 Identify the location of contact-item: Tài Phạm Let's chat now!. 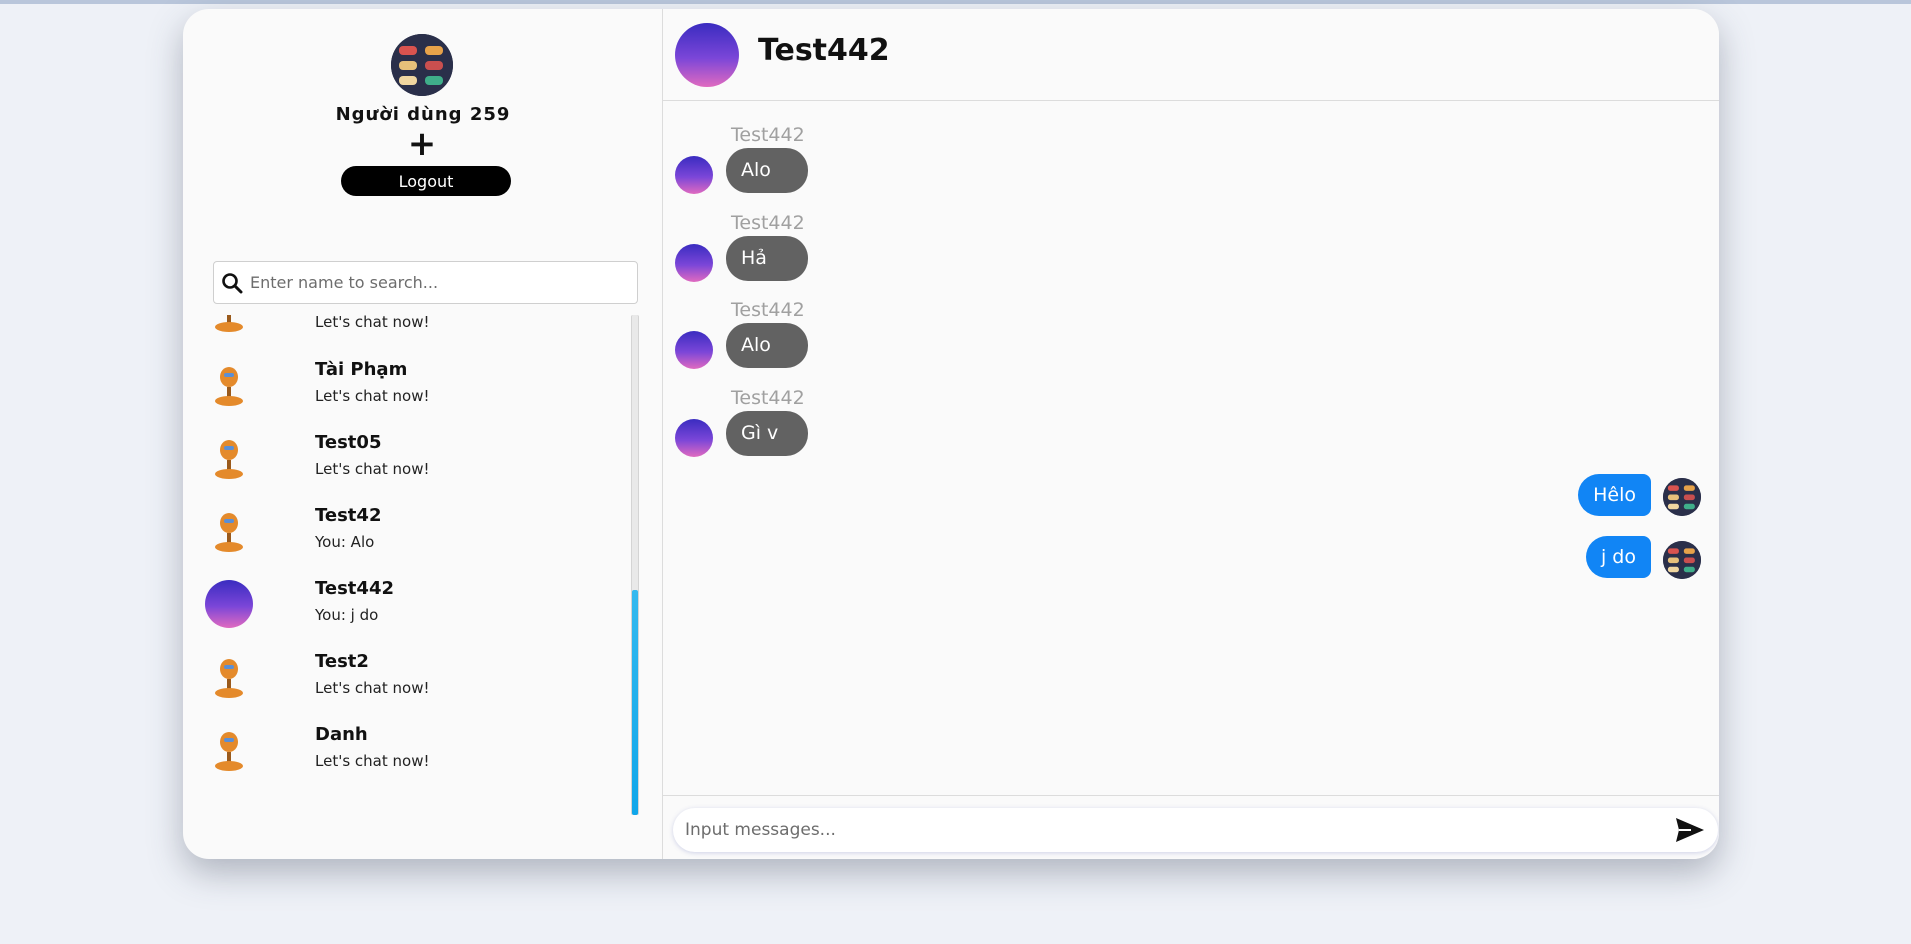
(413, 389).